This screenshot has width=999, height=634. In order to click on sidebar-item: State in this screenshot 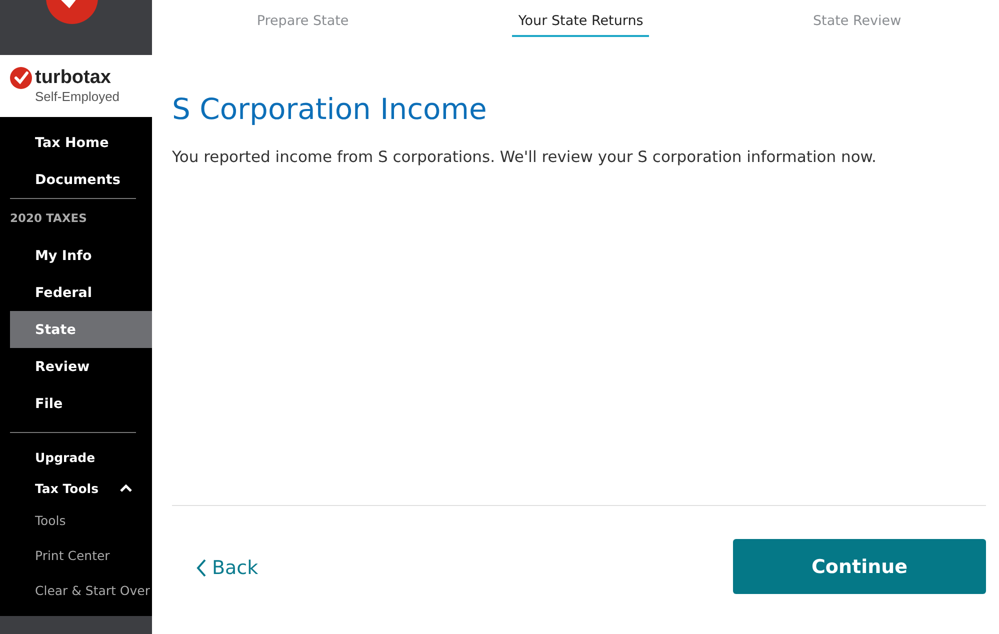, I will do `click(81, 329)`.